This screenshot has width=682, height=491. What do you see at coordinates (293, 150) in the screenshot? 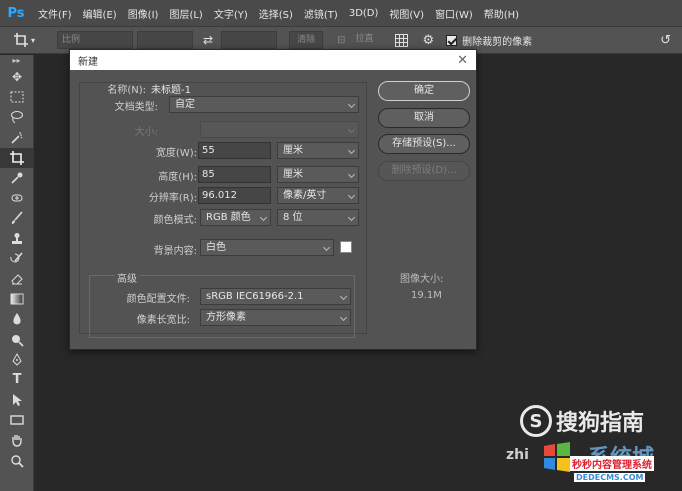
I see `width-unit-value: 厘米` at bounding box center [293, 150].